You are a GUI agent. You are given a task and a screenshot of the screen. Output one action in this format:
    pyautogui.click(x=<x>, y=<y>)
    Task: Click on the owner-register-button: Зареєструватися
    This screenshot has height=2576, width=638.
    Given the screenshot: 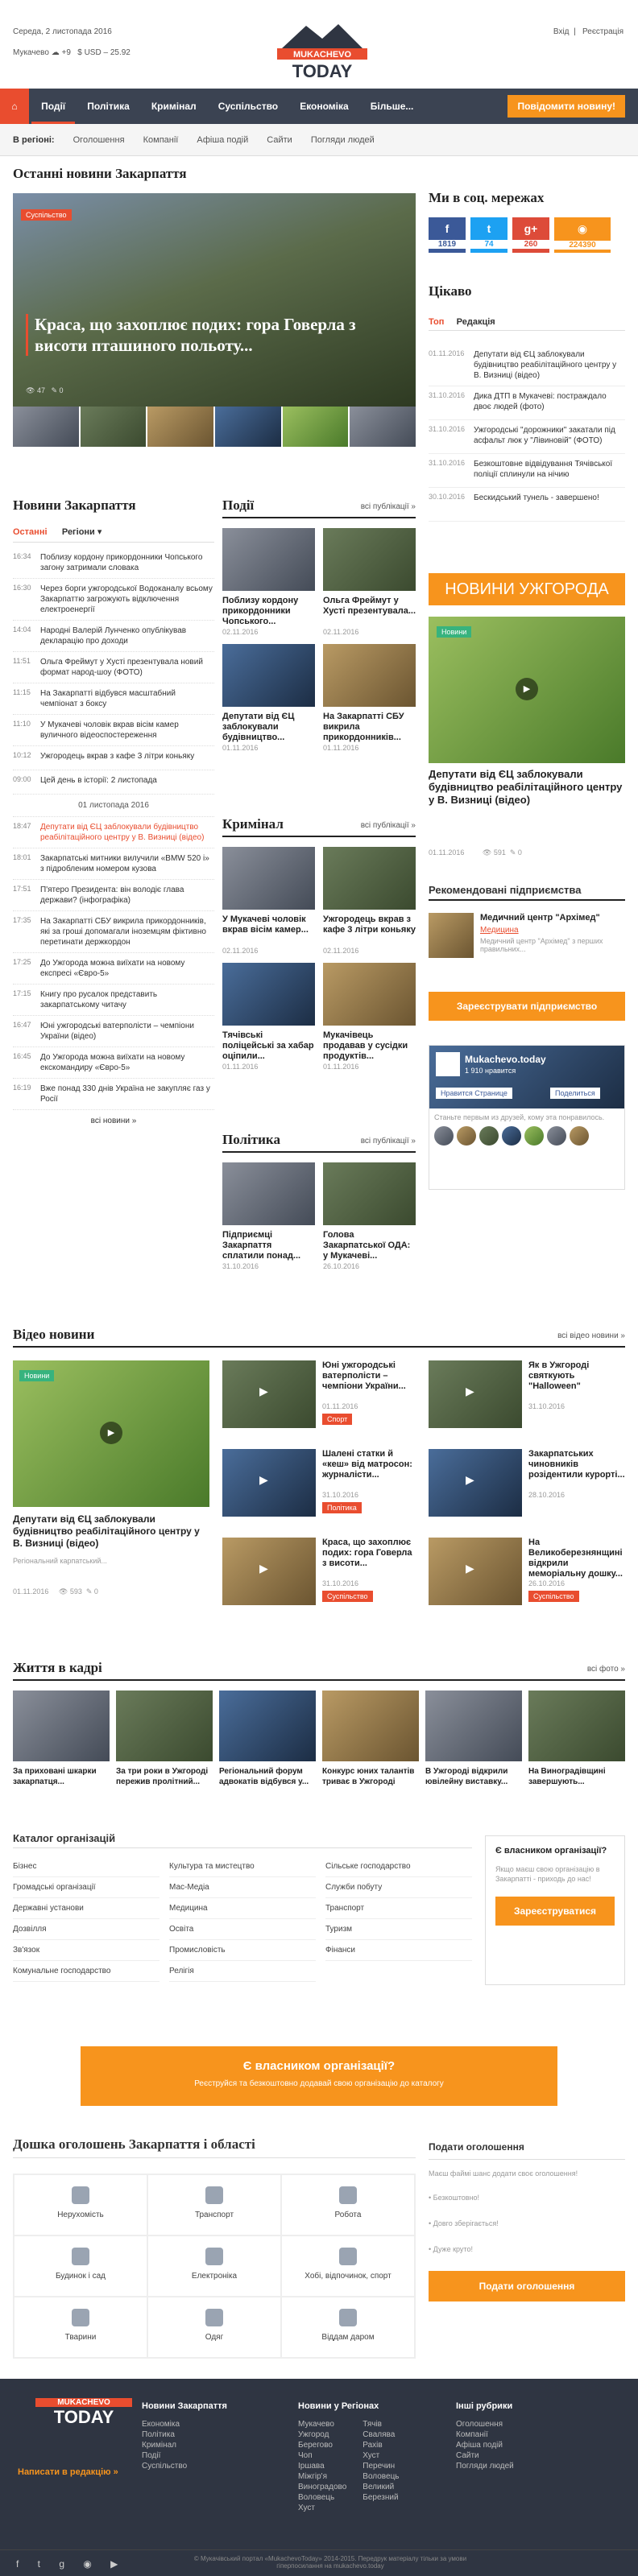 What is the action you would take?
    pyautogui.click(x=555, y=1911)
    